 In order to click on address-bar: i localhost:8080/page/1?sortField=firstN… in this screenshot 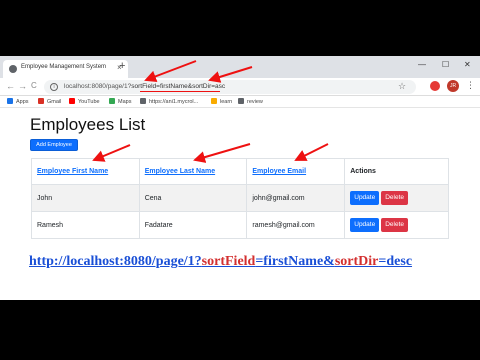, I will do `click(230, 87)`.